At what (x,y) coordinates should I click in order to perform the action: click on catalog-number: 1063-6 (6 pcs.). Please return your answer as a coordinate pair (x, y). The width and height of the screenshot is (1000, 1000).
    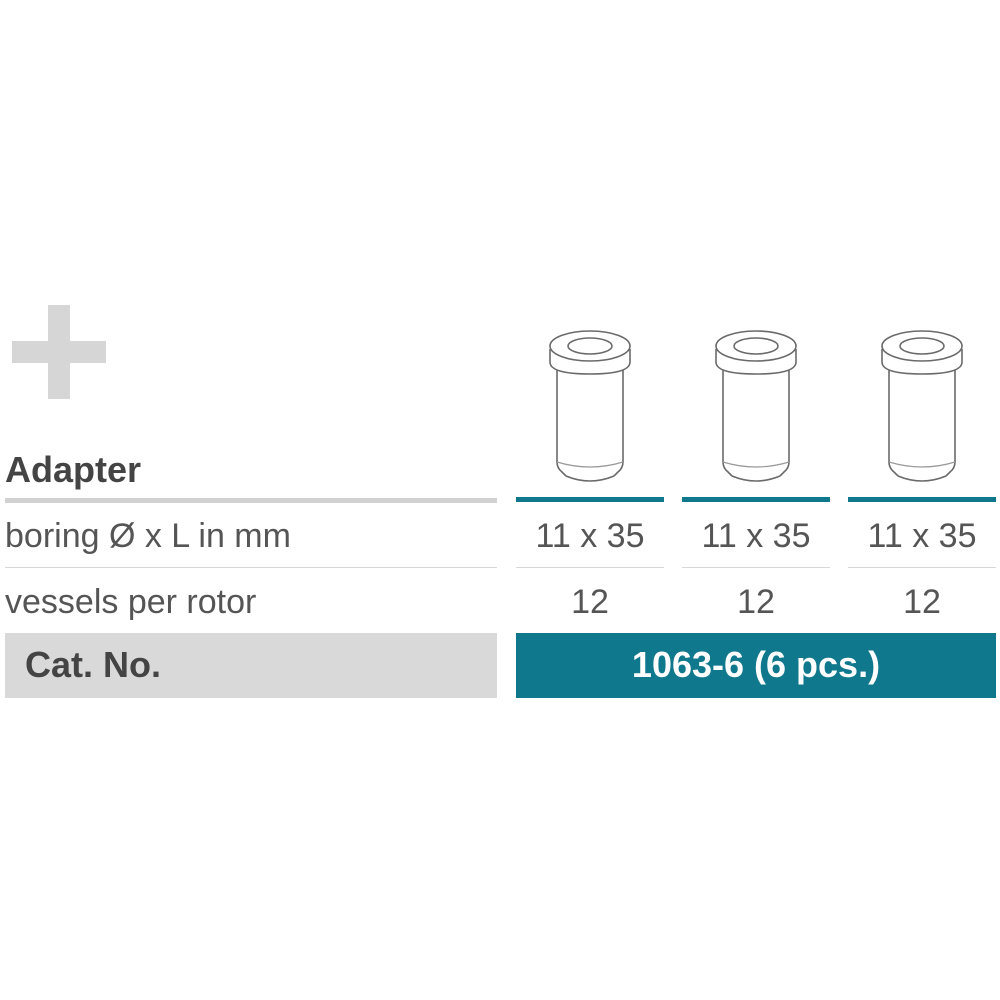
    Looking at the image, I should click on (756, 664).